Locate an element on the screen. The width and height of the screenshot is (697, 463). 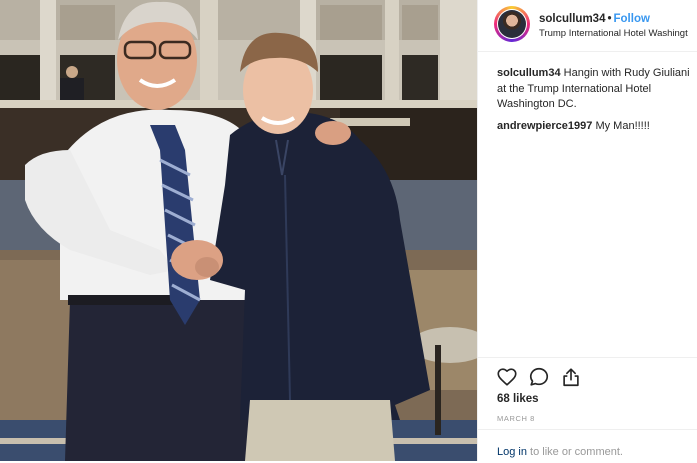
avatar-image is located at coordinates (512, 24).